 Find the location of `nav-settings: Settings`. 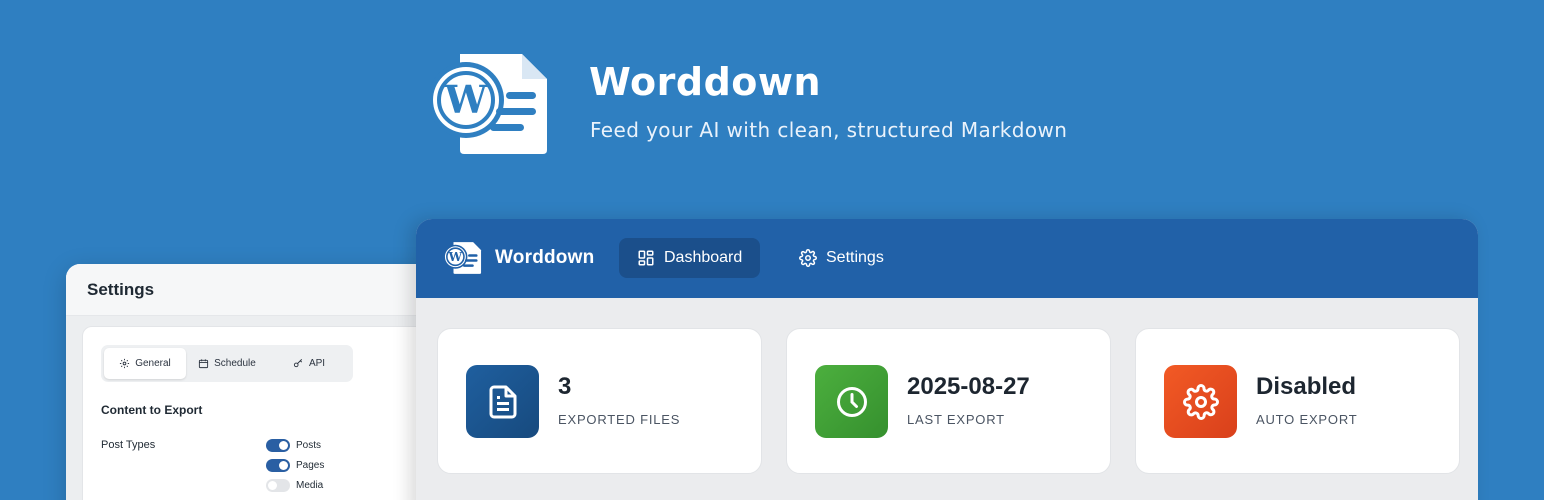

nav-settings: Settings is located at coordinates (841, 258).